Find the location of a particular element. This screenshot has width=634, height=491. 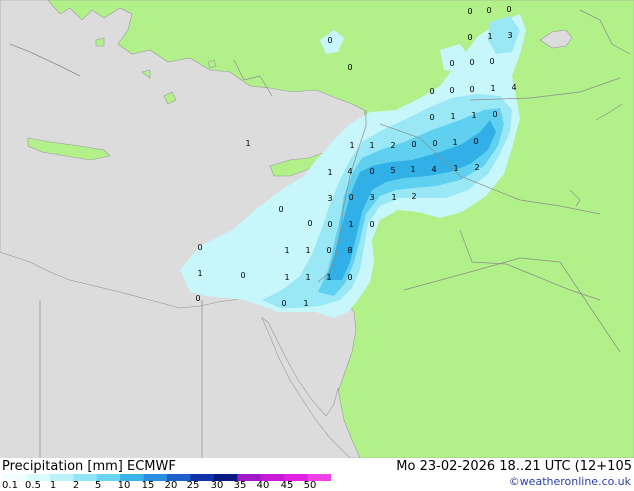

legend-tick-label: 20 is located at coordinates (171, 485).